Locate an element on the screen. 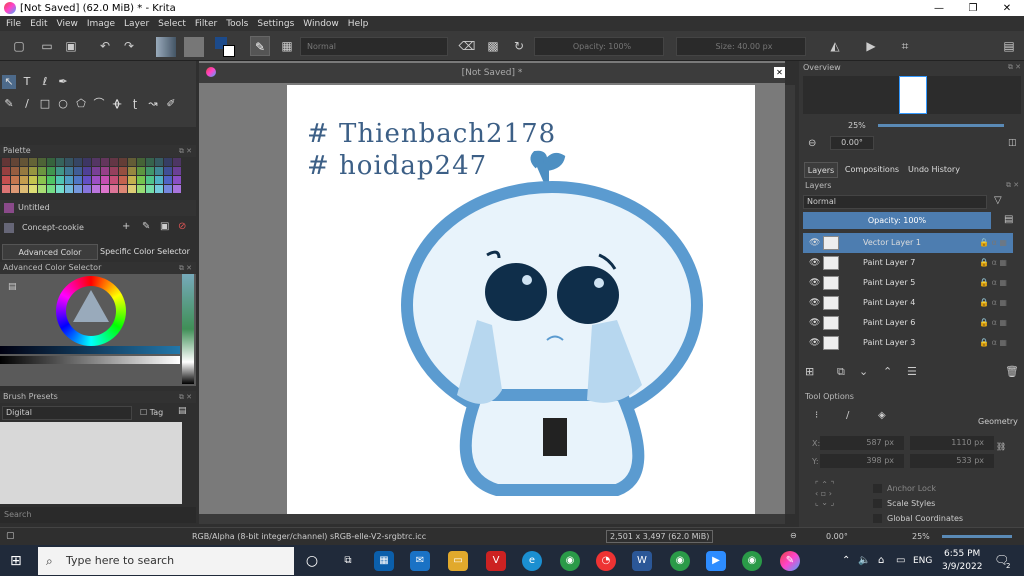  zoom-app-icon: ▶ is located at coordinates (716, 561).